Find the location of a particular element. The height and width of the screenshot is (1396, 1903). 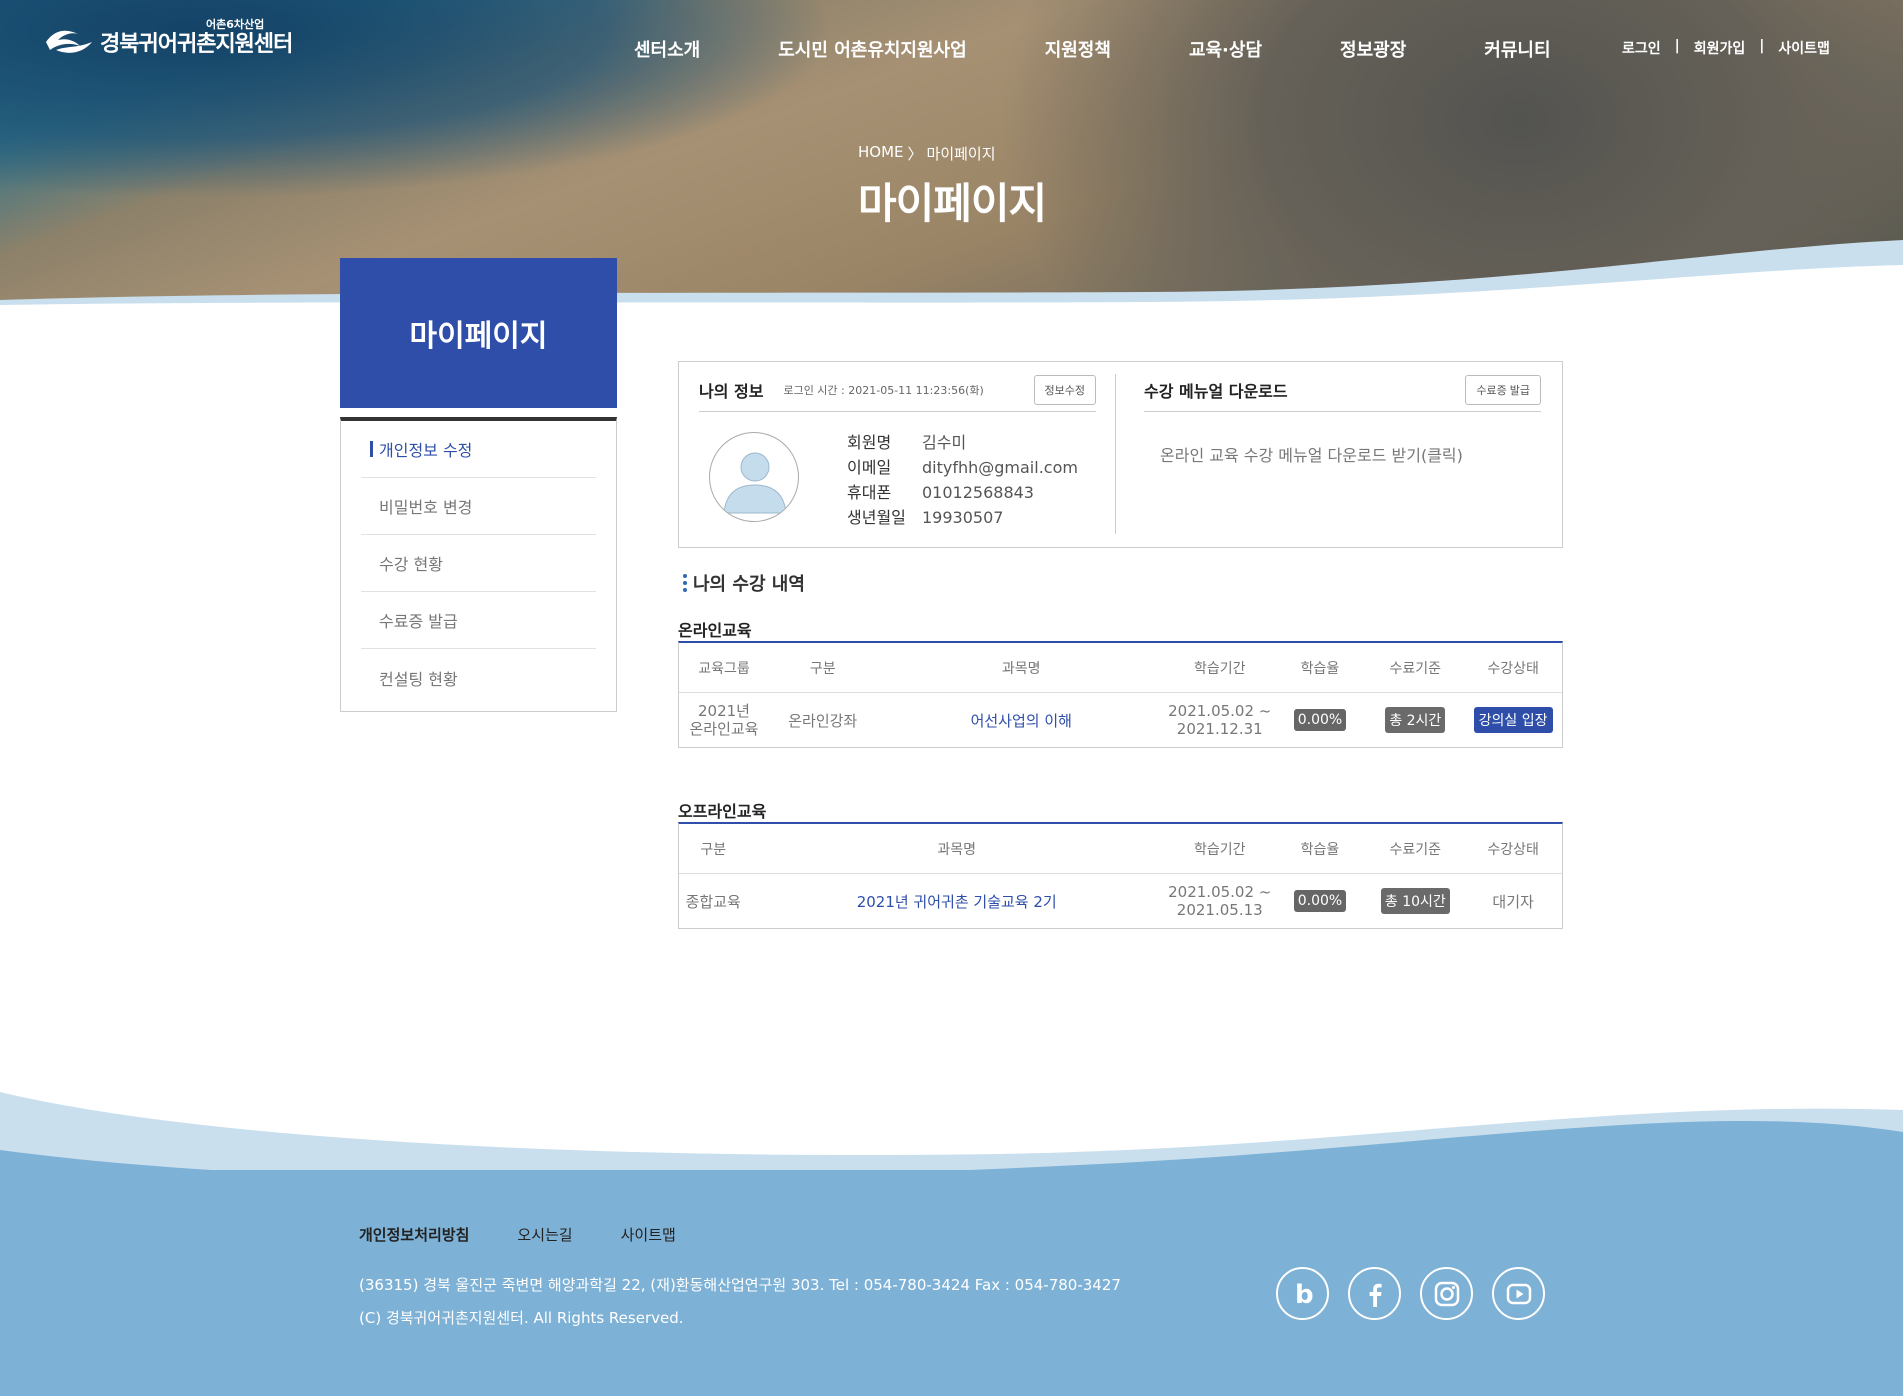

sidebar-item-edit-profile: 개인정보 수정 is located at coordinates (478, 449).